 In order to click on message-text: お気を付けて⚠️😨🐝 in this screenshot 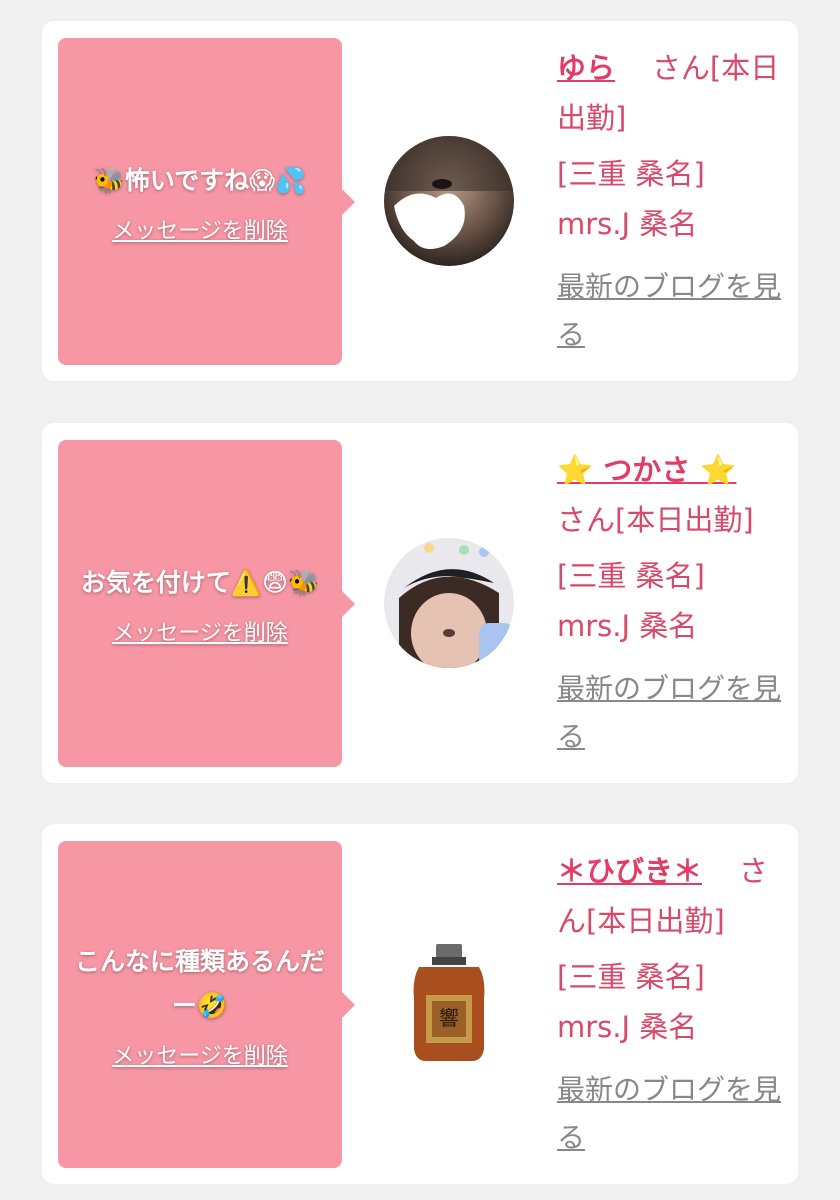, I will do `click(200, 582)`.